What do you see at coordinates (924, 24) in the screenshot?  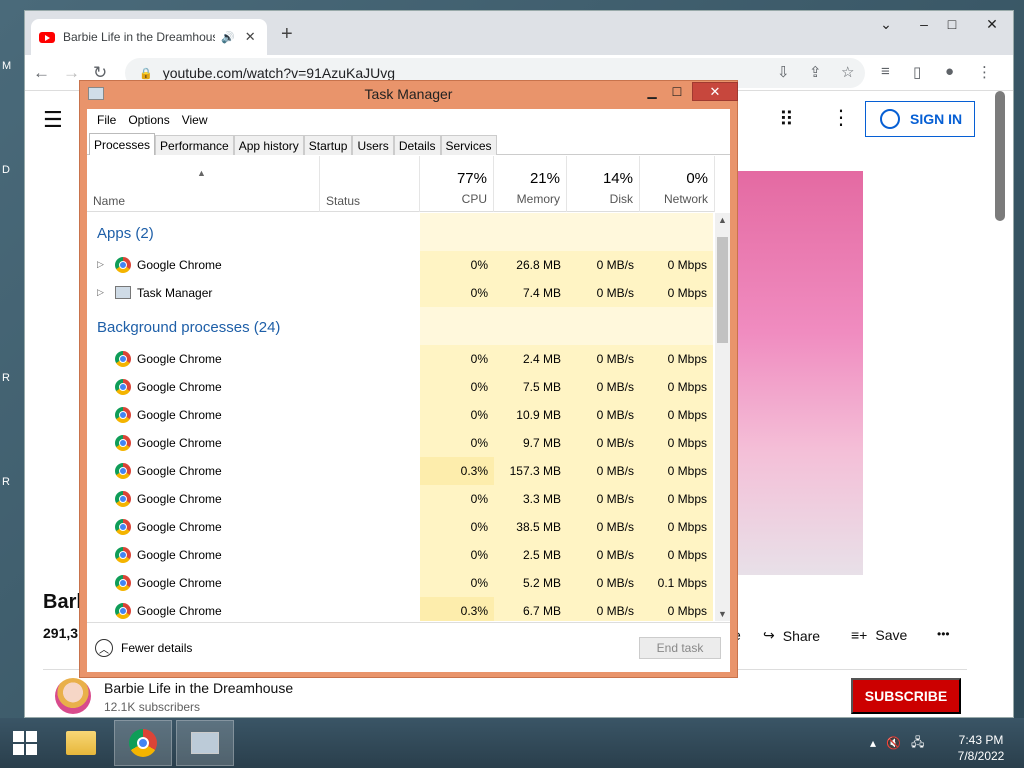 I see `minimize-button: –` at bounding box center [924, 24].